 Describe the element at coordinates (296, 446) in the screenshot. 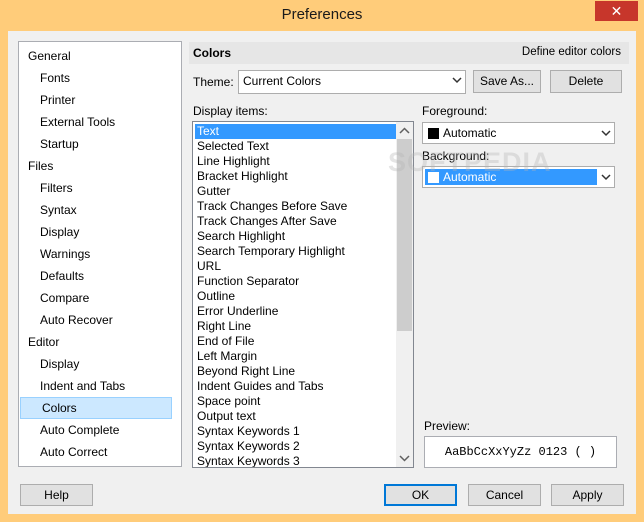

I see `list-item: Syntax Keywords 2` at that location.